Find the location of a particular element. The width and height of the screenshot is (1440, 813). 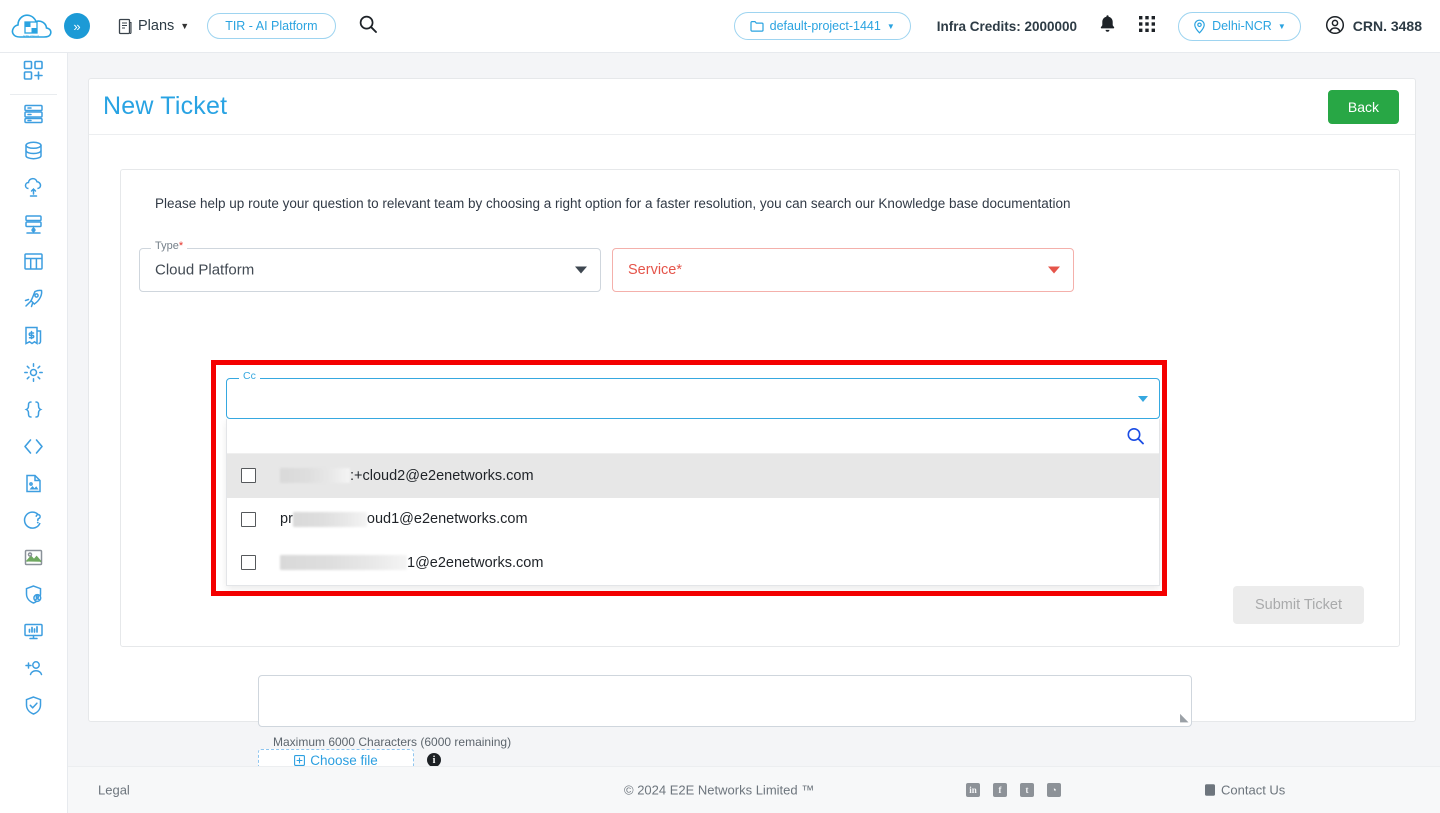

sidebar-item-network is located at coordinates (33, 226).